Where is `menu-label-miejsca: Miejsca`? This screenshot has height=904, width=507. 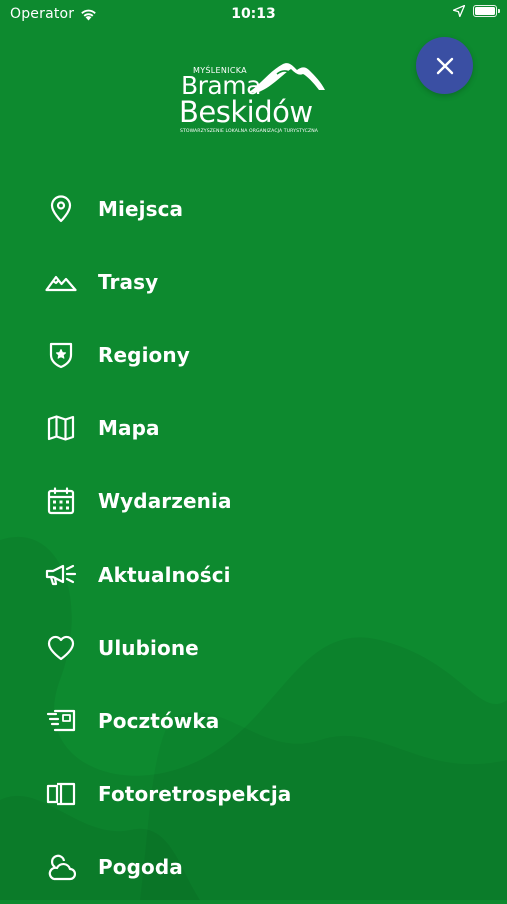 menu-label-miejsca: Miejsca is located at coordinates (141, 208).